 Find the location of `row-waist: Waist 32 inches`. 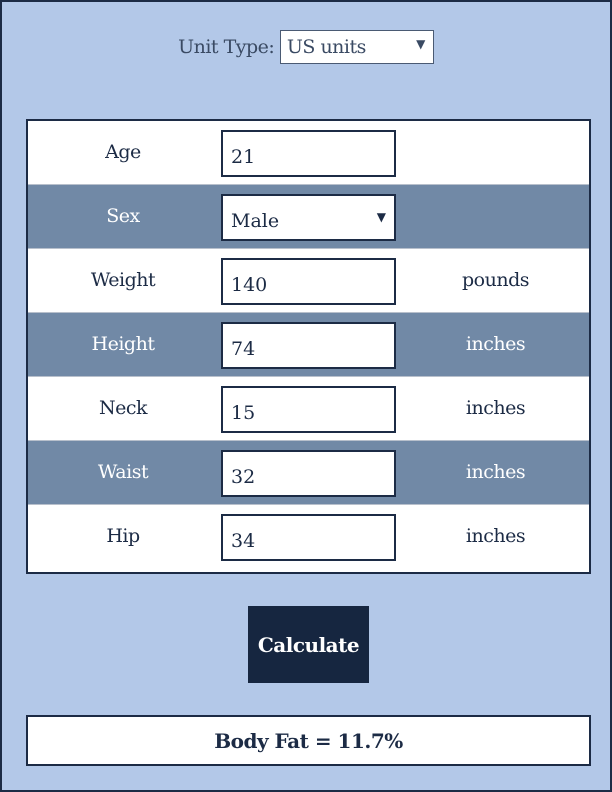

row-waist: Waist 32 inches is located at coordinates (308, 473).